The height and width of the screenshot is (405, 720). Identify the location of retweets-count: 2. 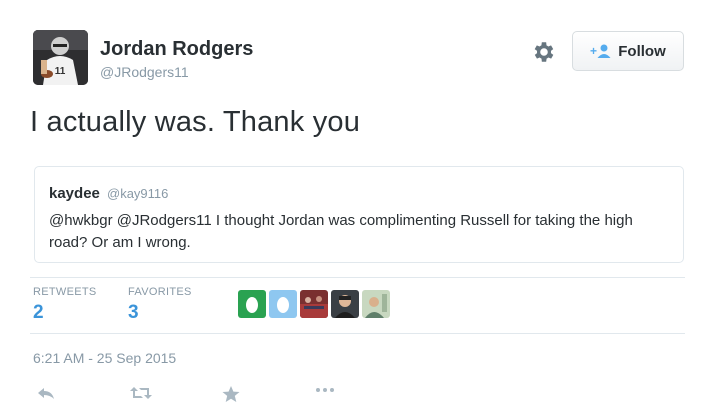
(38, 313).